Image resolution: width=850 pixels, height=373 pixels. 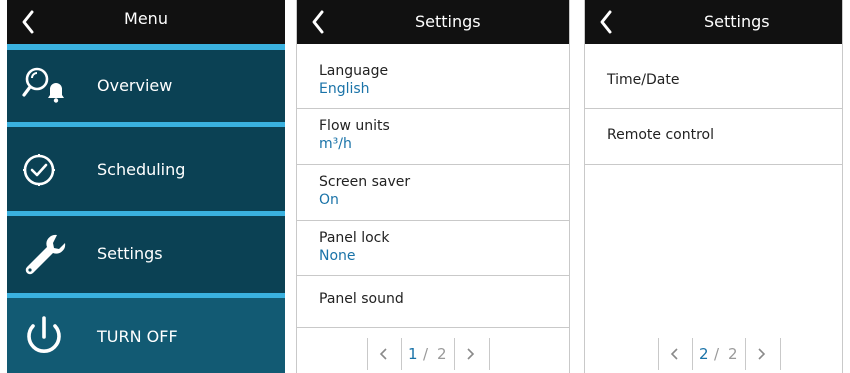 What do you see at coordinates (135, 85) in the screenshot?
I see `menu-item-label: Overview` at bounding box center [135, 85].